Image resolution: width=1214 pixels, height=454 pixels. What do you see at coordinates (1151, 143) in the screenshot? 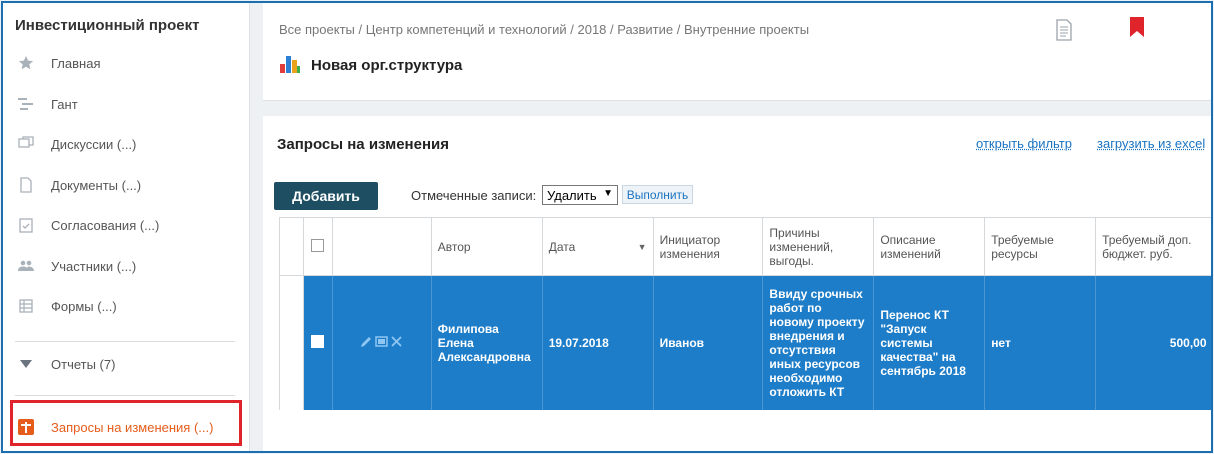
I see `load-excel-link: загрузить из excel` at bounding box center [1151, 143].